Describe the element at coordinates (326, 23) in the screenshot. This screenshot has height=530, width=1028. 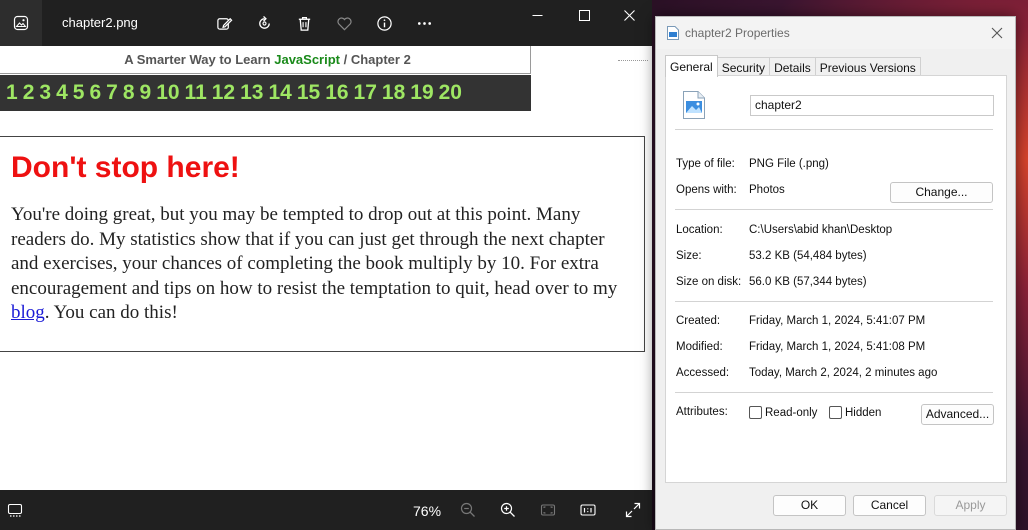
I see `photos-titlebar: chapter2.png` at that location.